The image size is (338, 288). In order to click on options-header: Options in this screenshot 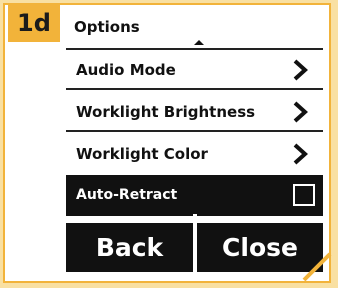, I will do `click(194, 29)`.